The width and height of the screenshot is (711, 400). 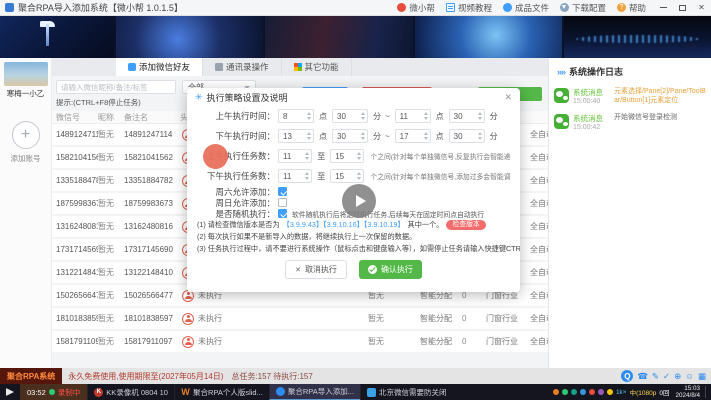 I want to click on wechat-id-cell: 18759983673, so click(x=77, y=203).